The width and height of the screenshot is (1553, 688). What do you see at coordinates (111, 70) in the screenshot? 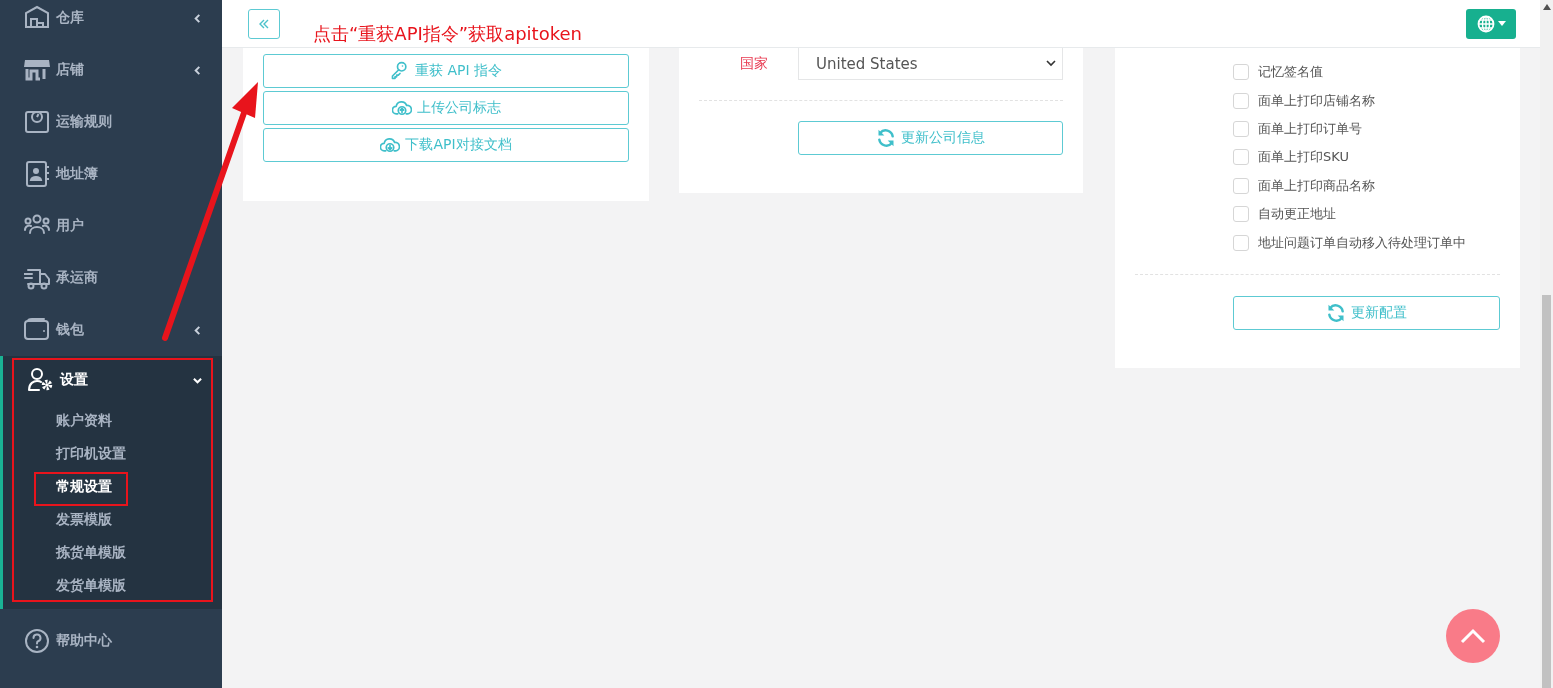
I see `sidebar-item: 店铺` at bounding box center [111, 70].